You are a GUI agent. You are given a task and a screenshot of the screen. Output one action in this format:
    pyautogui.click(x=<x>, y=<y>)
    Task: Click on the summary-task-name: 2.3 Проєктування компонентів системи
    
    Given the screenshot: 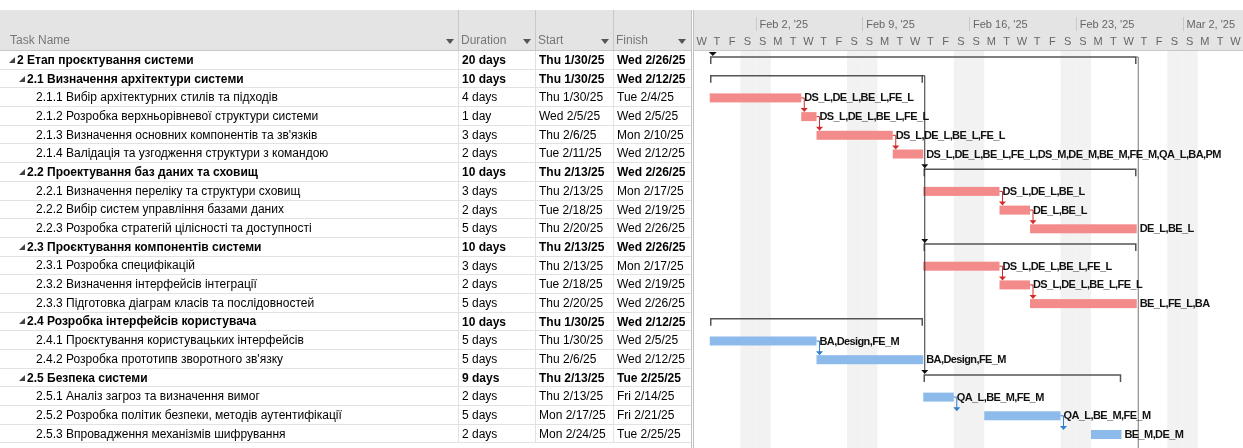 What is the action you would take?
    pyautogui.click(x=144, y=246)
    